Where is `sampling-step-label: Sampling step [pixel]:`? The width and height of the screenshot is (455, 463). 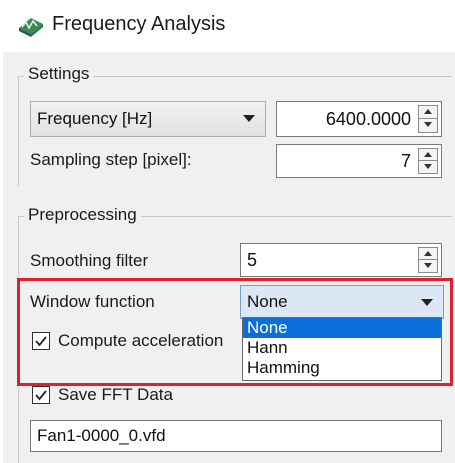
sampling-step-label: Sampling step [pixel]: is located at coordinates (111, 159).